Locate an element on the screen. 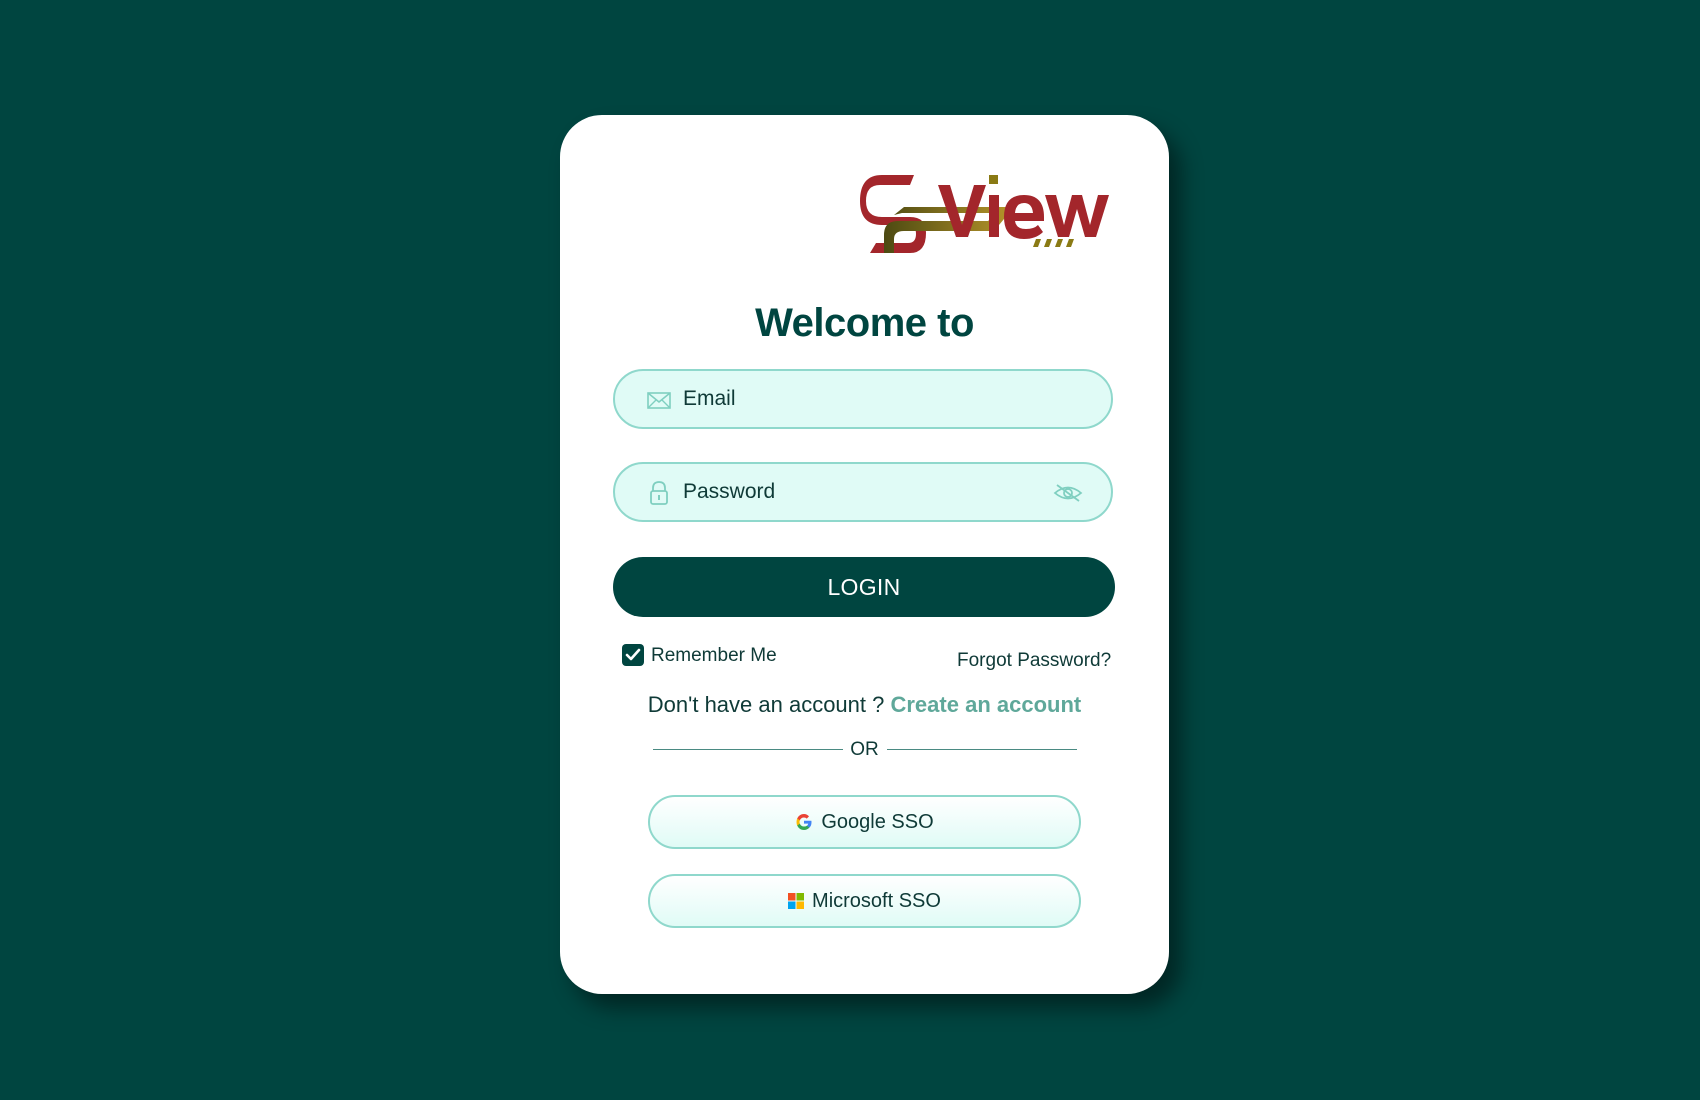 The height and width of the screenshot is (1100, 1700). checkmark-icon is located at coordinates (633, 654).